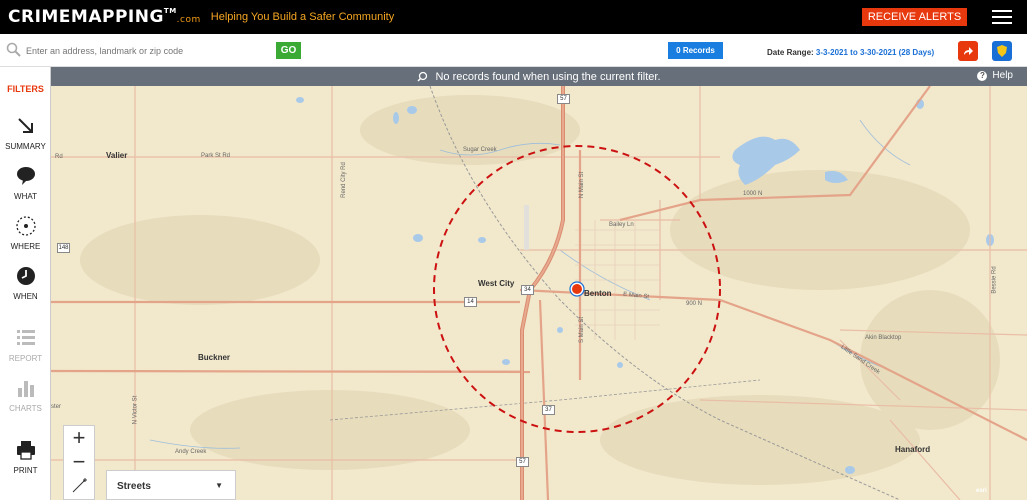  I want to click on place-label: Benton, so click(598, 293).